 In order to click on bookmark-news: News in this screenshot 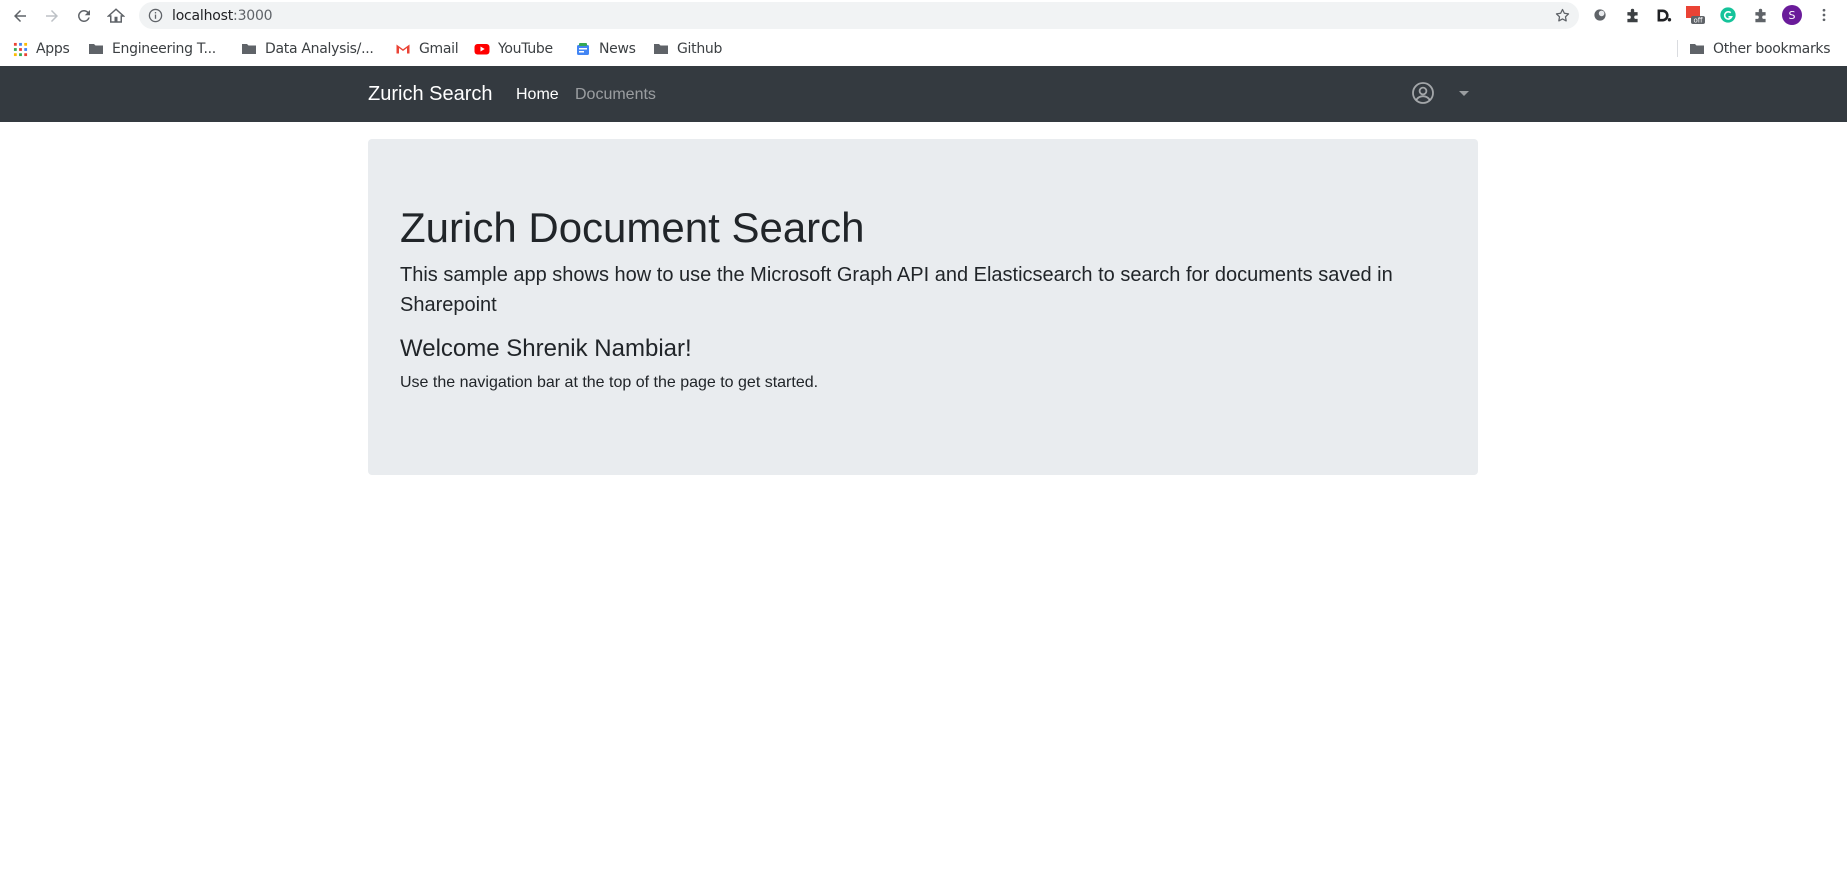, I will do `click(605, 49)`.